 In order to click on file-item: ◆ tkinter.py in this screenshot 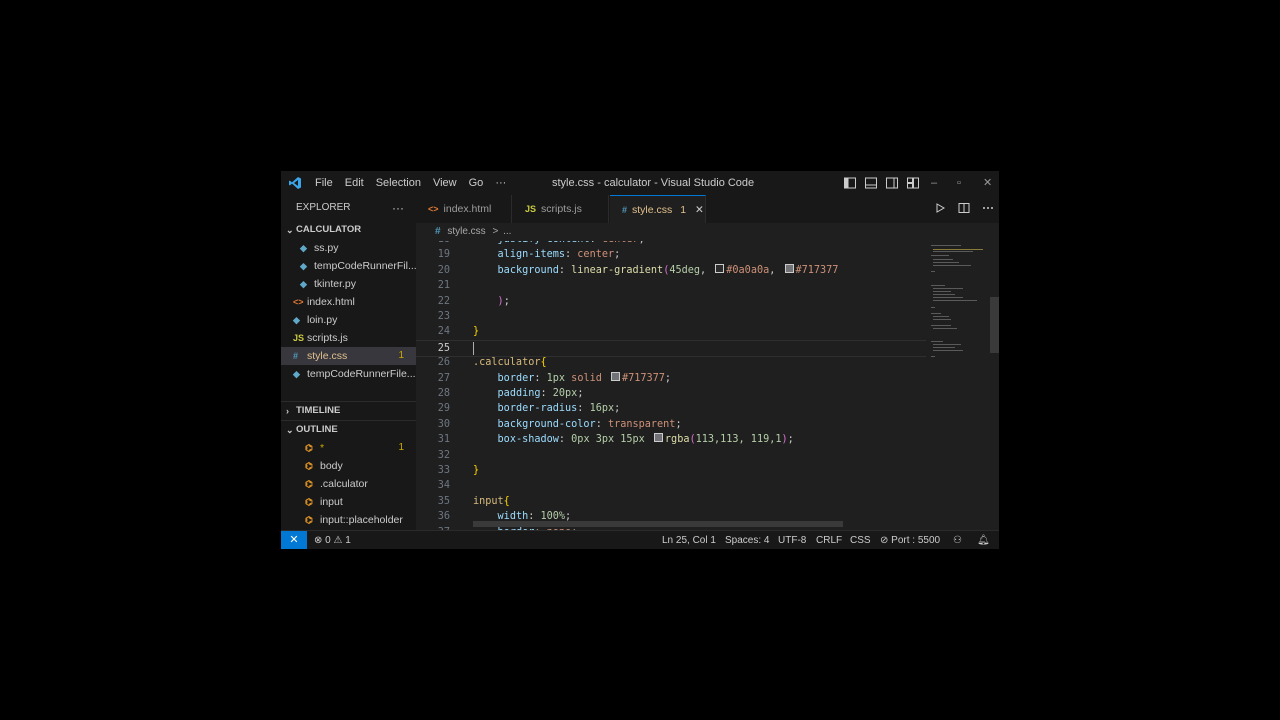, I will do `click(348, 284)`.